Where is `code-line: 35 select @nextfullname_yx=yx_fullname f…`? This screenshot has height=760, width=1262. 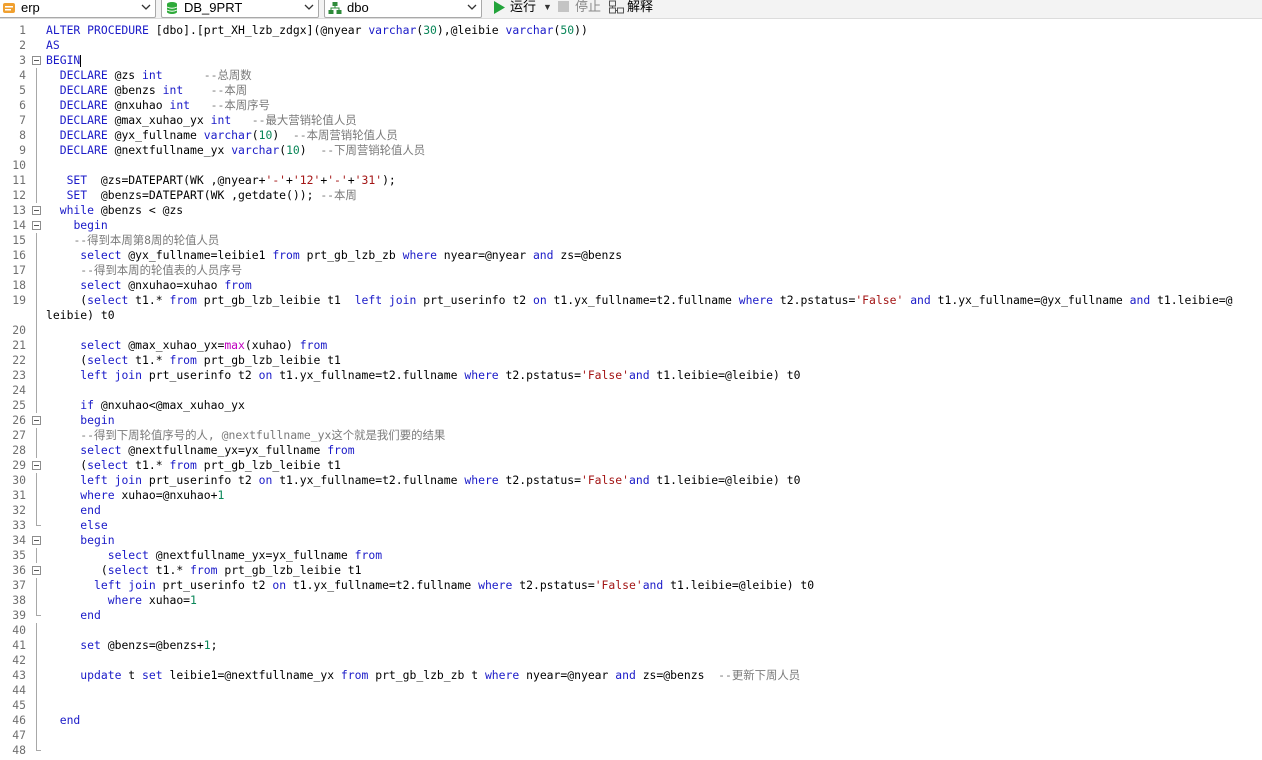
code-line: 35 select @nextfullname_yx=yx_fullname f… is located at coordinates (631, 555).